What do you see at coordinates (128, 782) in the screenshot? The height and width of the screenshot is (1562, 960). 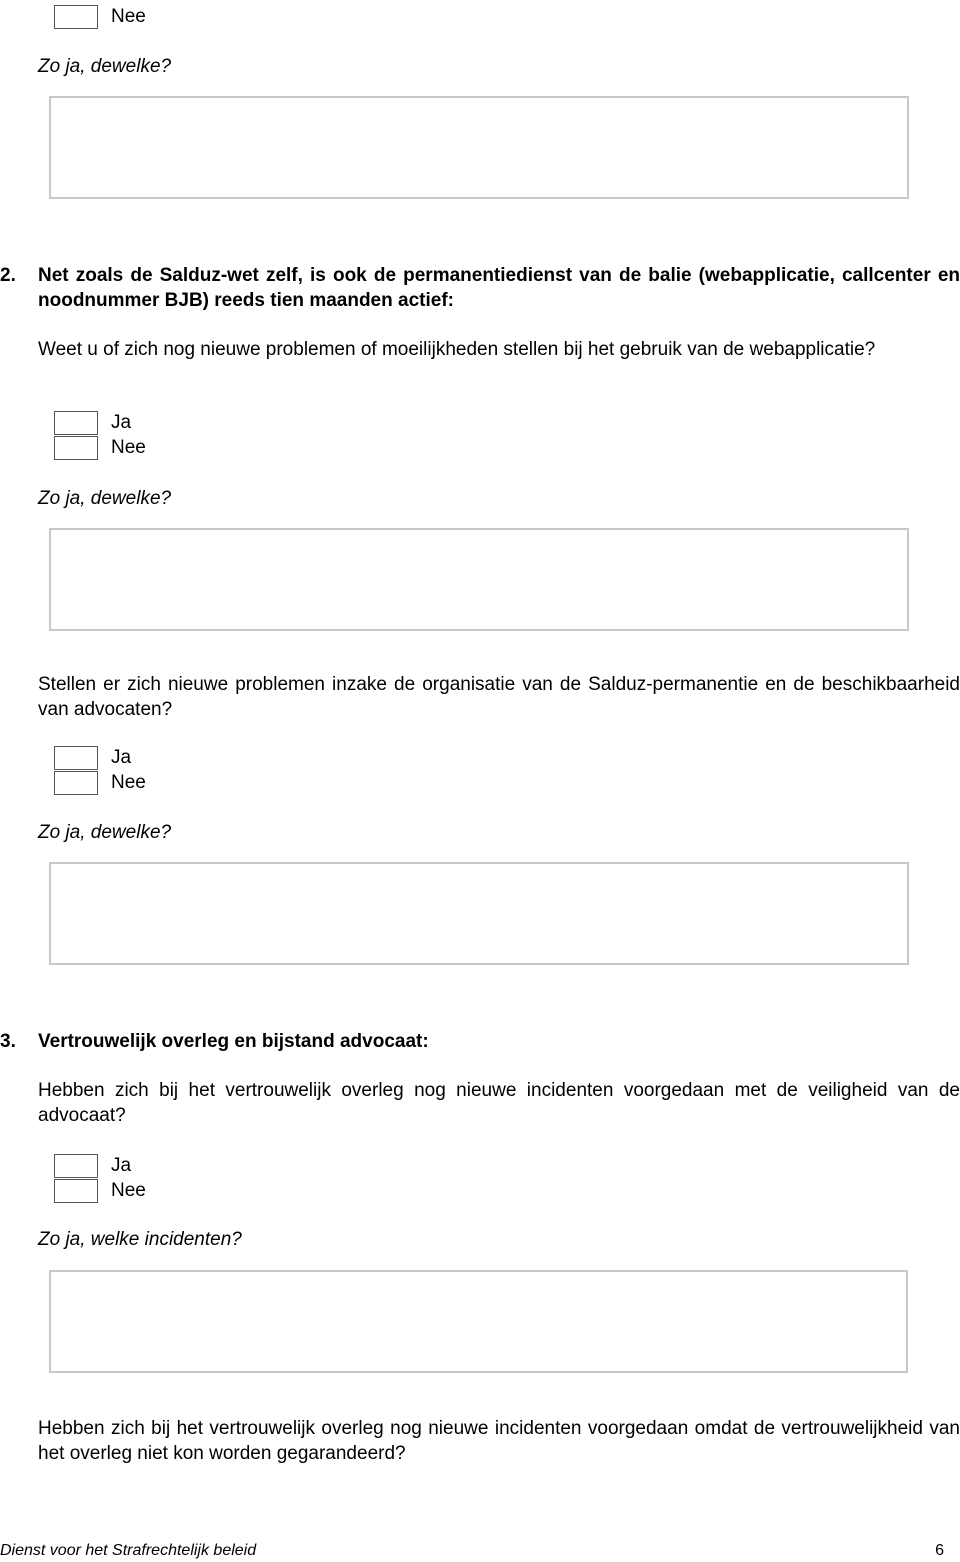 I see `nee-label-s2q2: Nee` at bounding box center [128, 782].